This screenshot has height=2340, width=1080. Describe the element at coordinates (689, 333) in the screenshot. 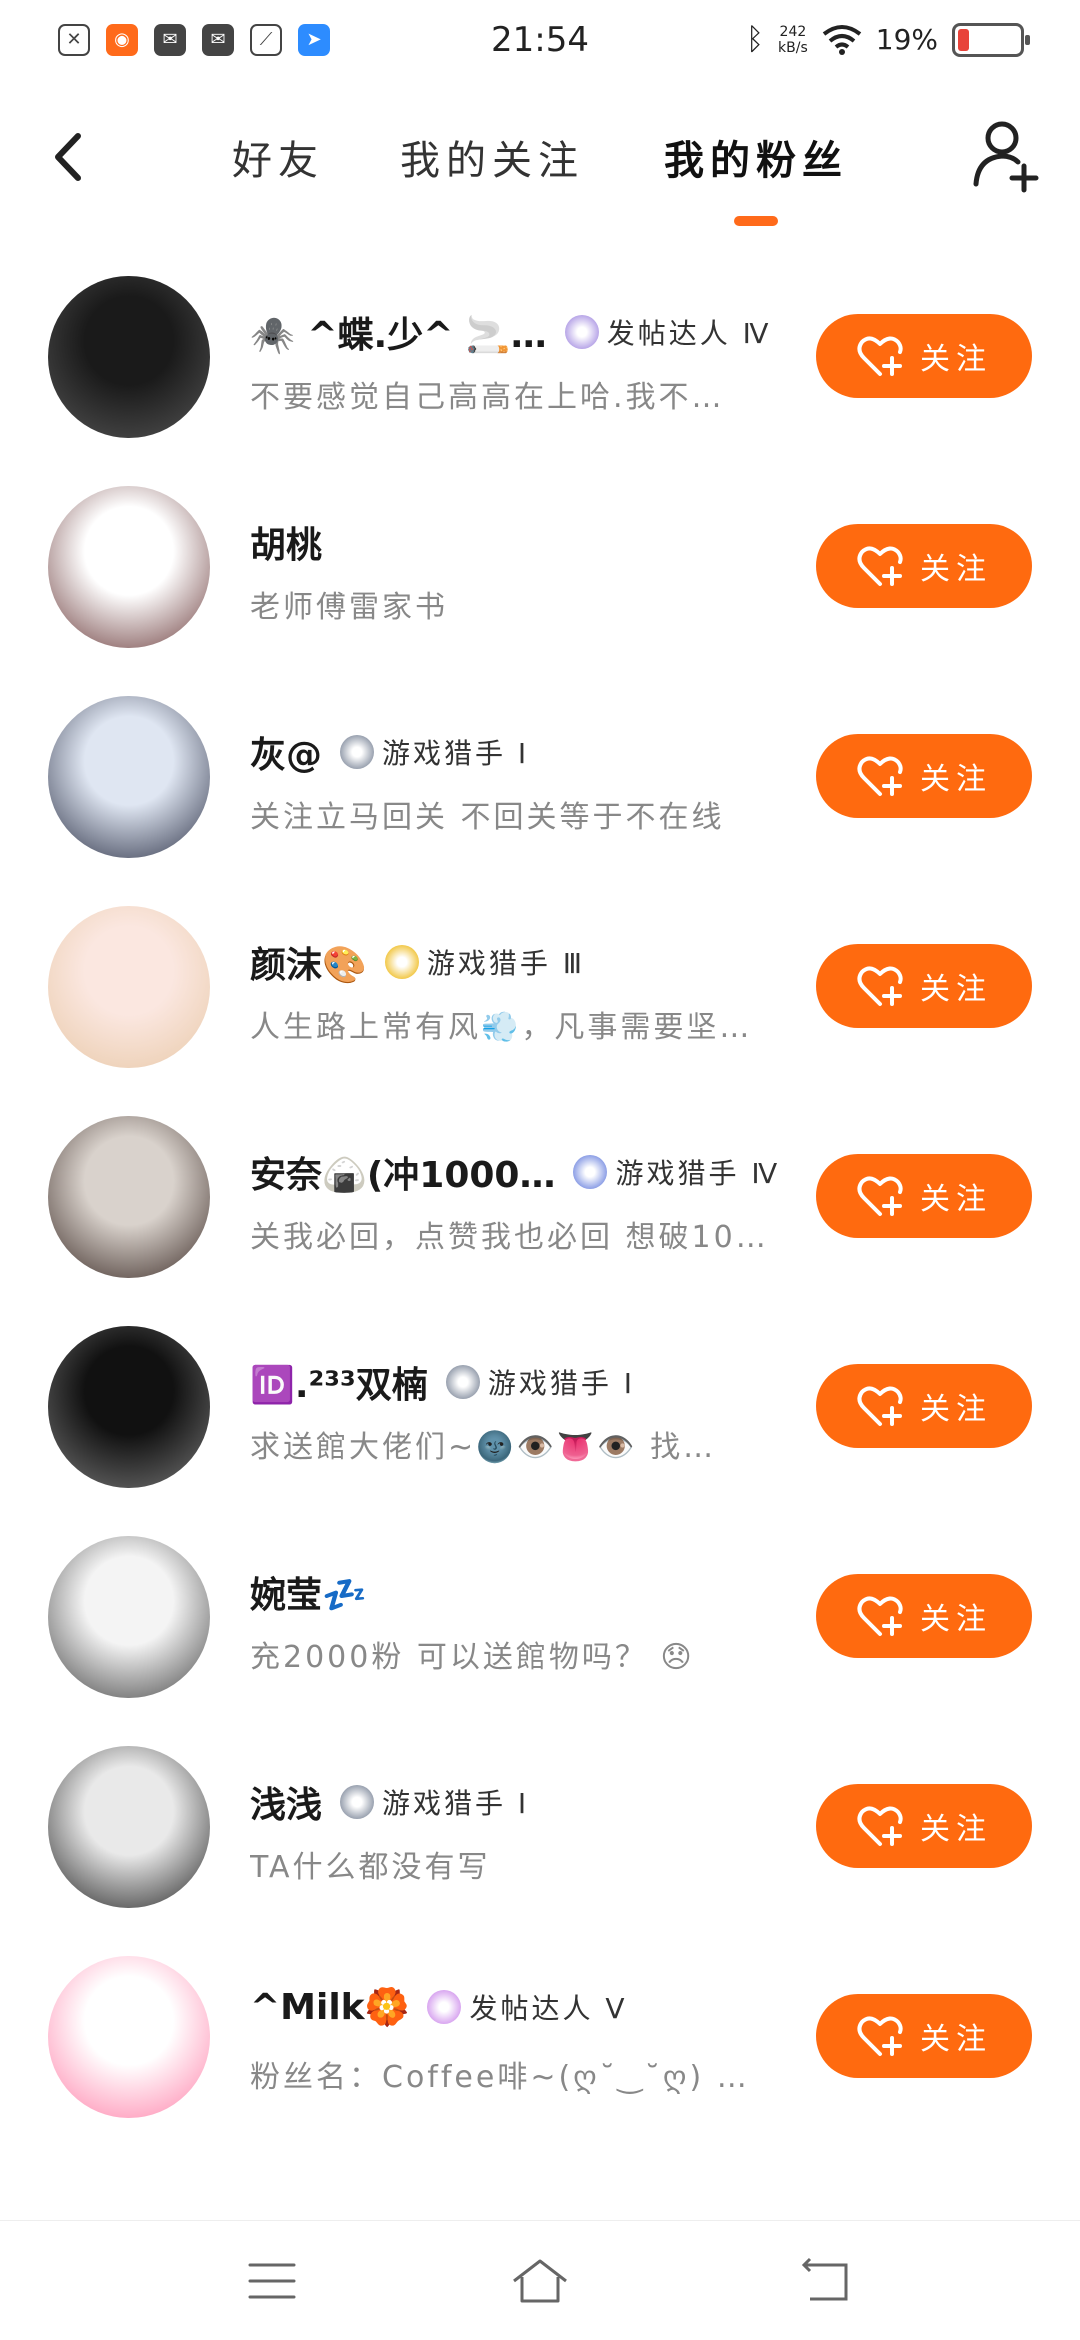

I see `badge-label: 发帖达人 Ⅳ` at that location.